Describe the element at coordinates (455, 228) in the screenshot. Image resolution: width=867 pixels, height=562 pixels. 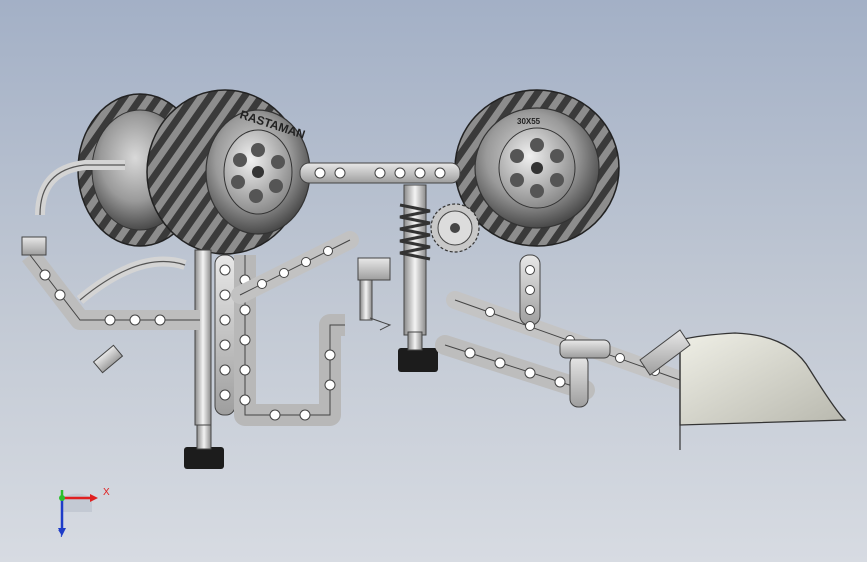
I see `gear` at that location.